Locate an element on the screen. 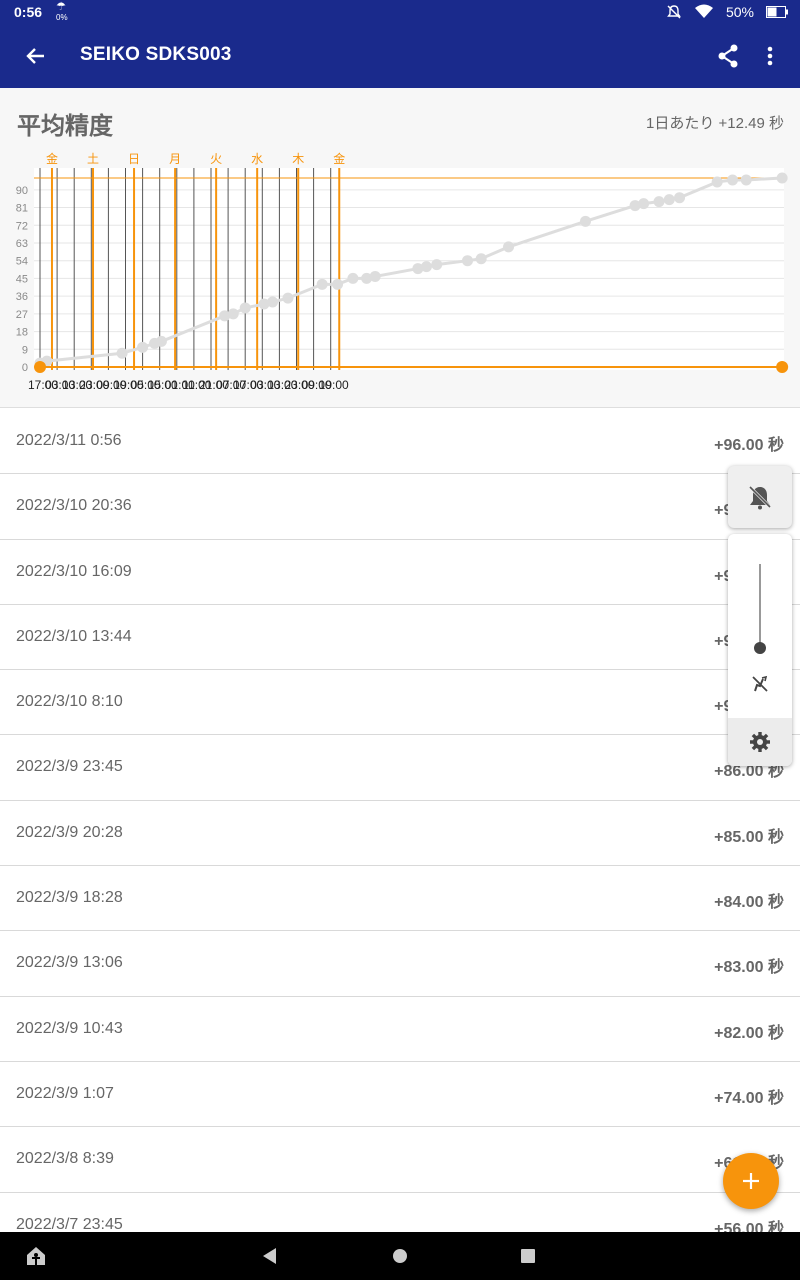 This screenshot has width=800, height=1280. list-item: 2022/3/11 0:56 +96.00 秒 is located at coordinates (400, 442).